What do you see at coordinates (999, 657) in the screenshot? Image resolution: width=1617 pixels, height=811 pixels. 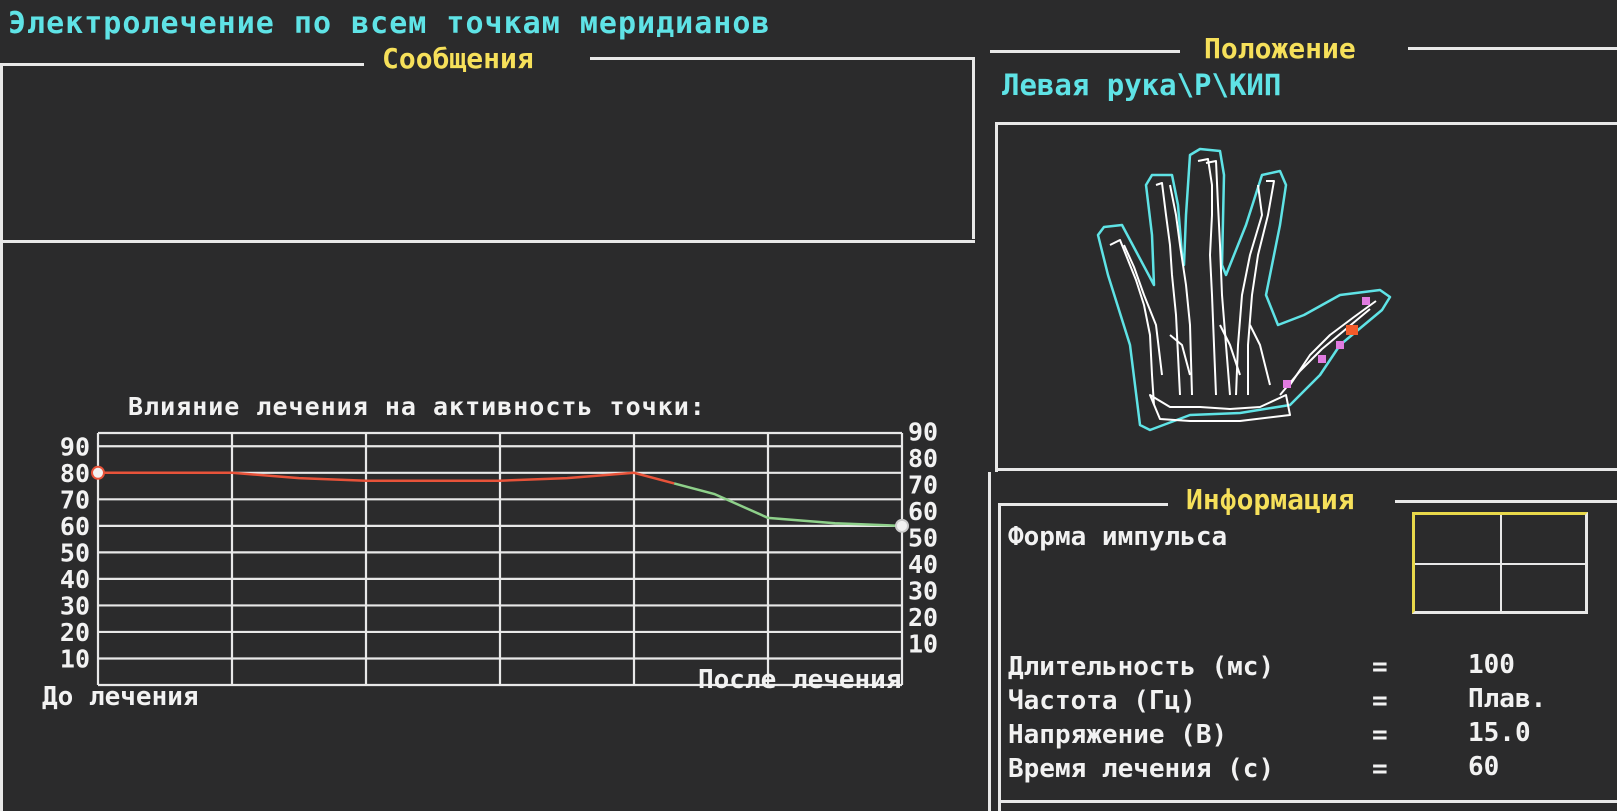 I see `info-frame-left` at bounding box center [999, 657].